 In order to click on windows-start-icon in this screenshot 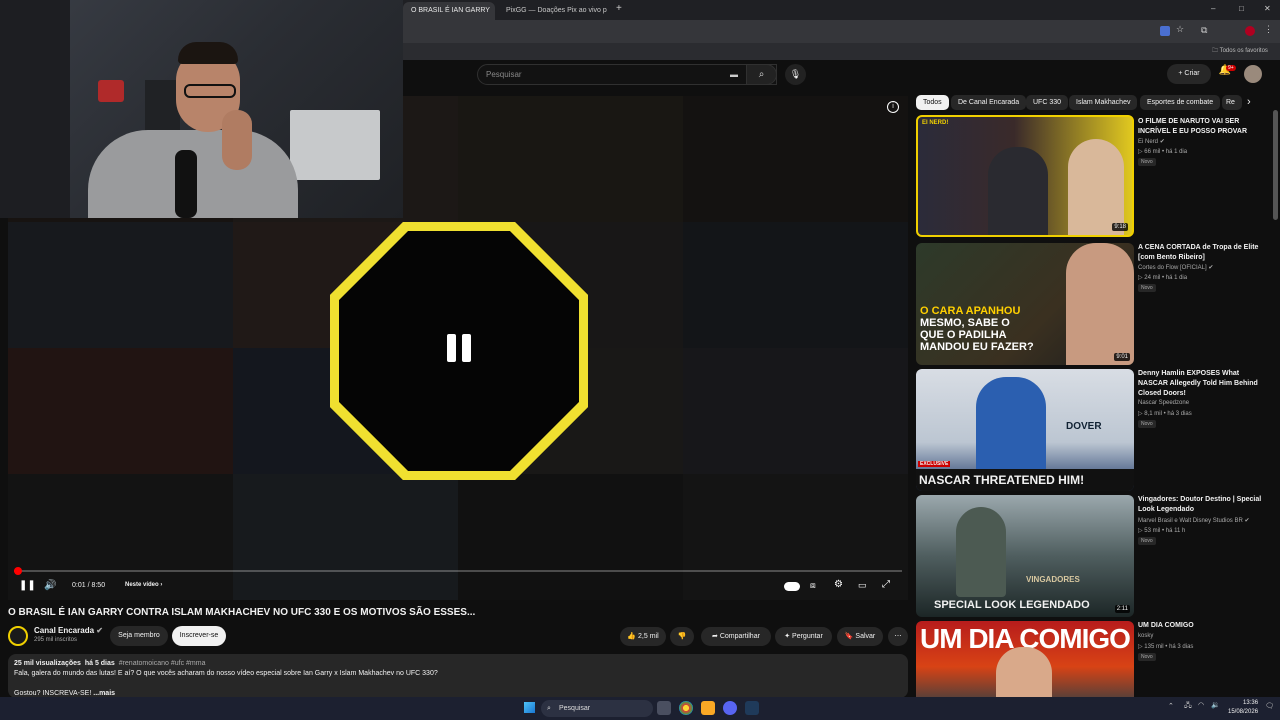, I will do `click(529, 707)`.